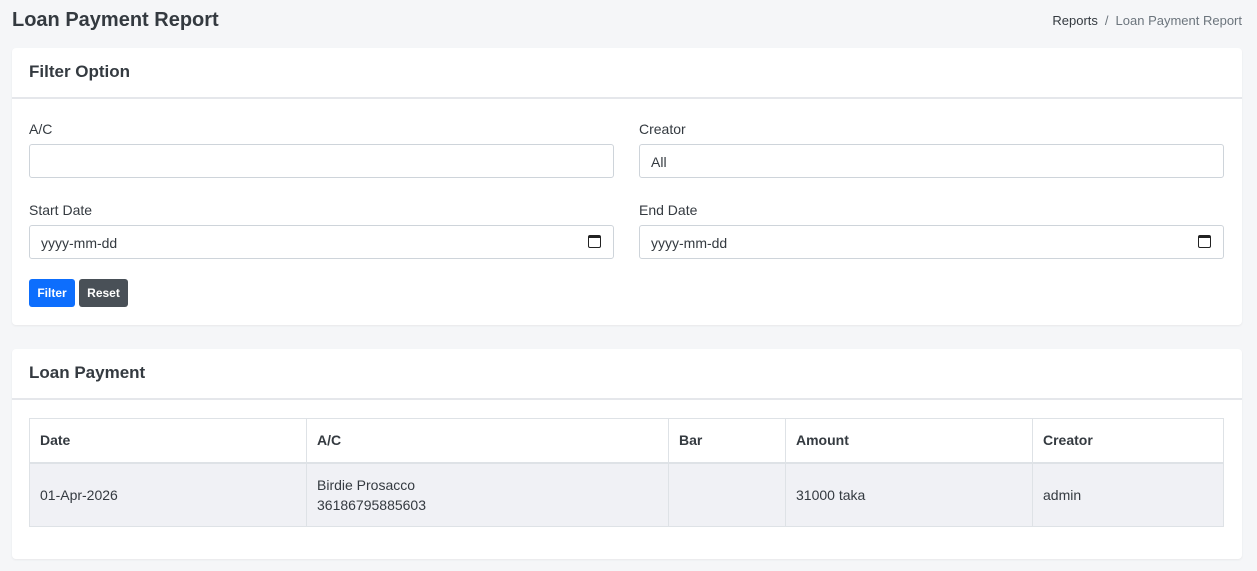 The width and height of the screenshot is (1257, 571). I want to click on column-header-creator: Creator, so click(1128, 441).